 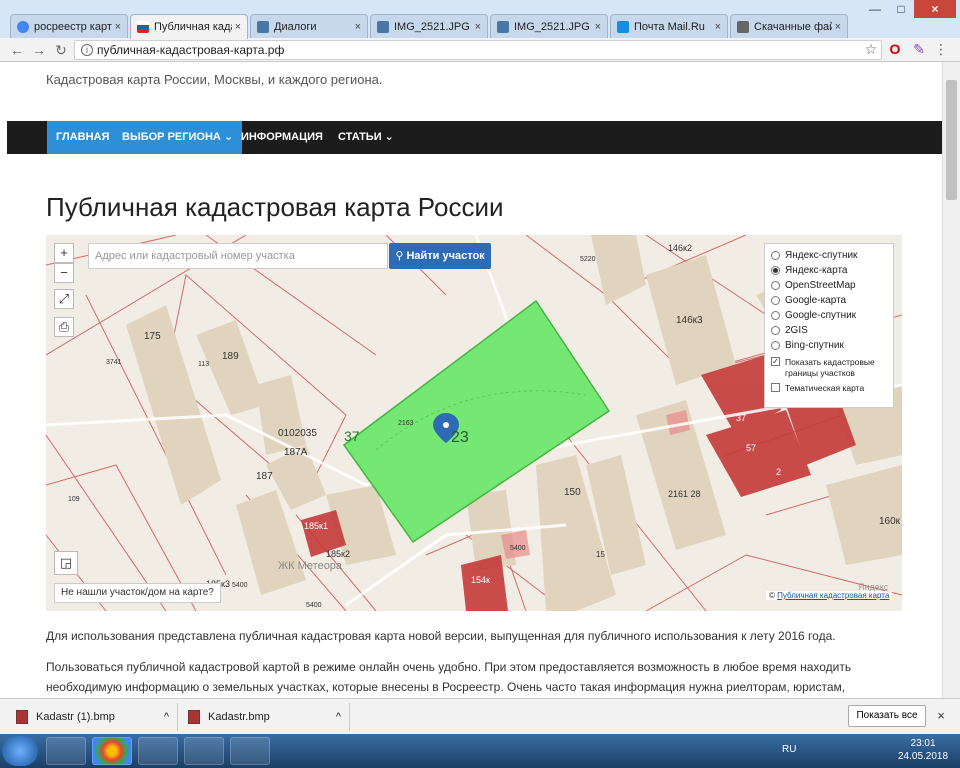 What do you see at coordinates (775, 387) in the screenshot?
I see `checkbox-icon` at bounding box center [775, 387].